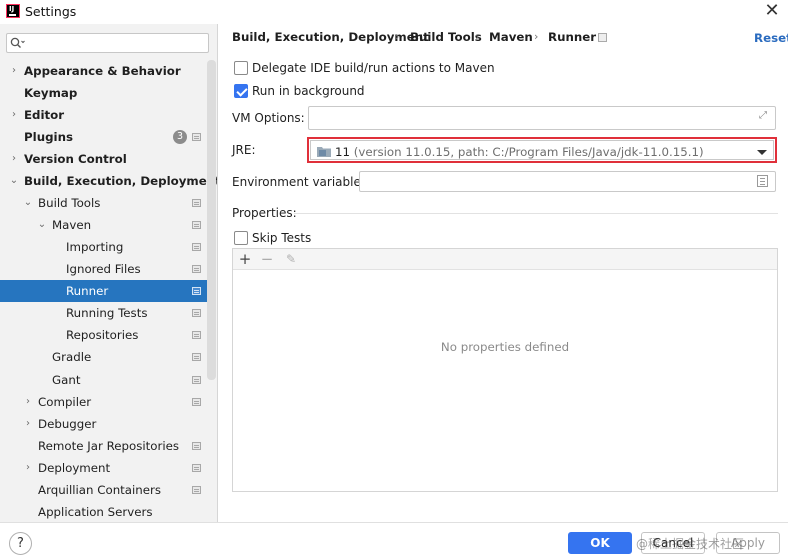 The height and width of the screenshot is (559, 788). What do you see at coordinates (103, 225) in the screenshot?
I see `sidebar-item-maven: ⌄ Maven` at bounding box center [103, 225].